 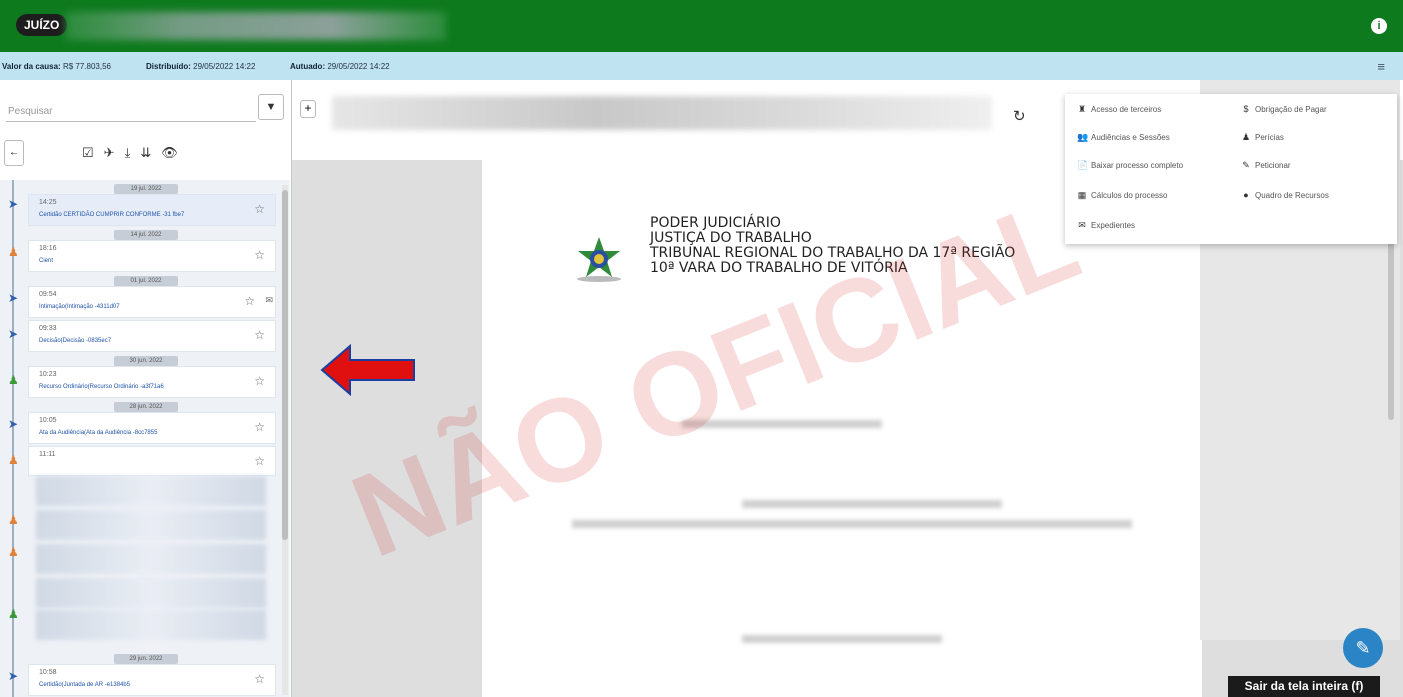 I want to click on menu-hamburger-icon: ≡, so click(x=1381, y=66).